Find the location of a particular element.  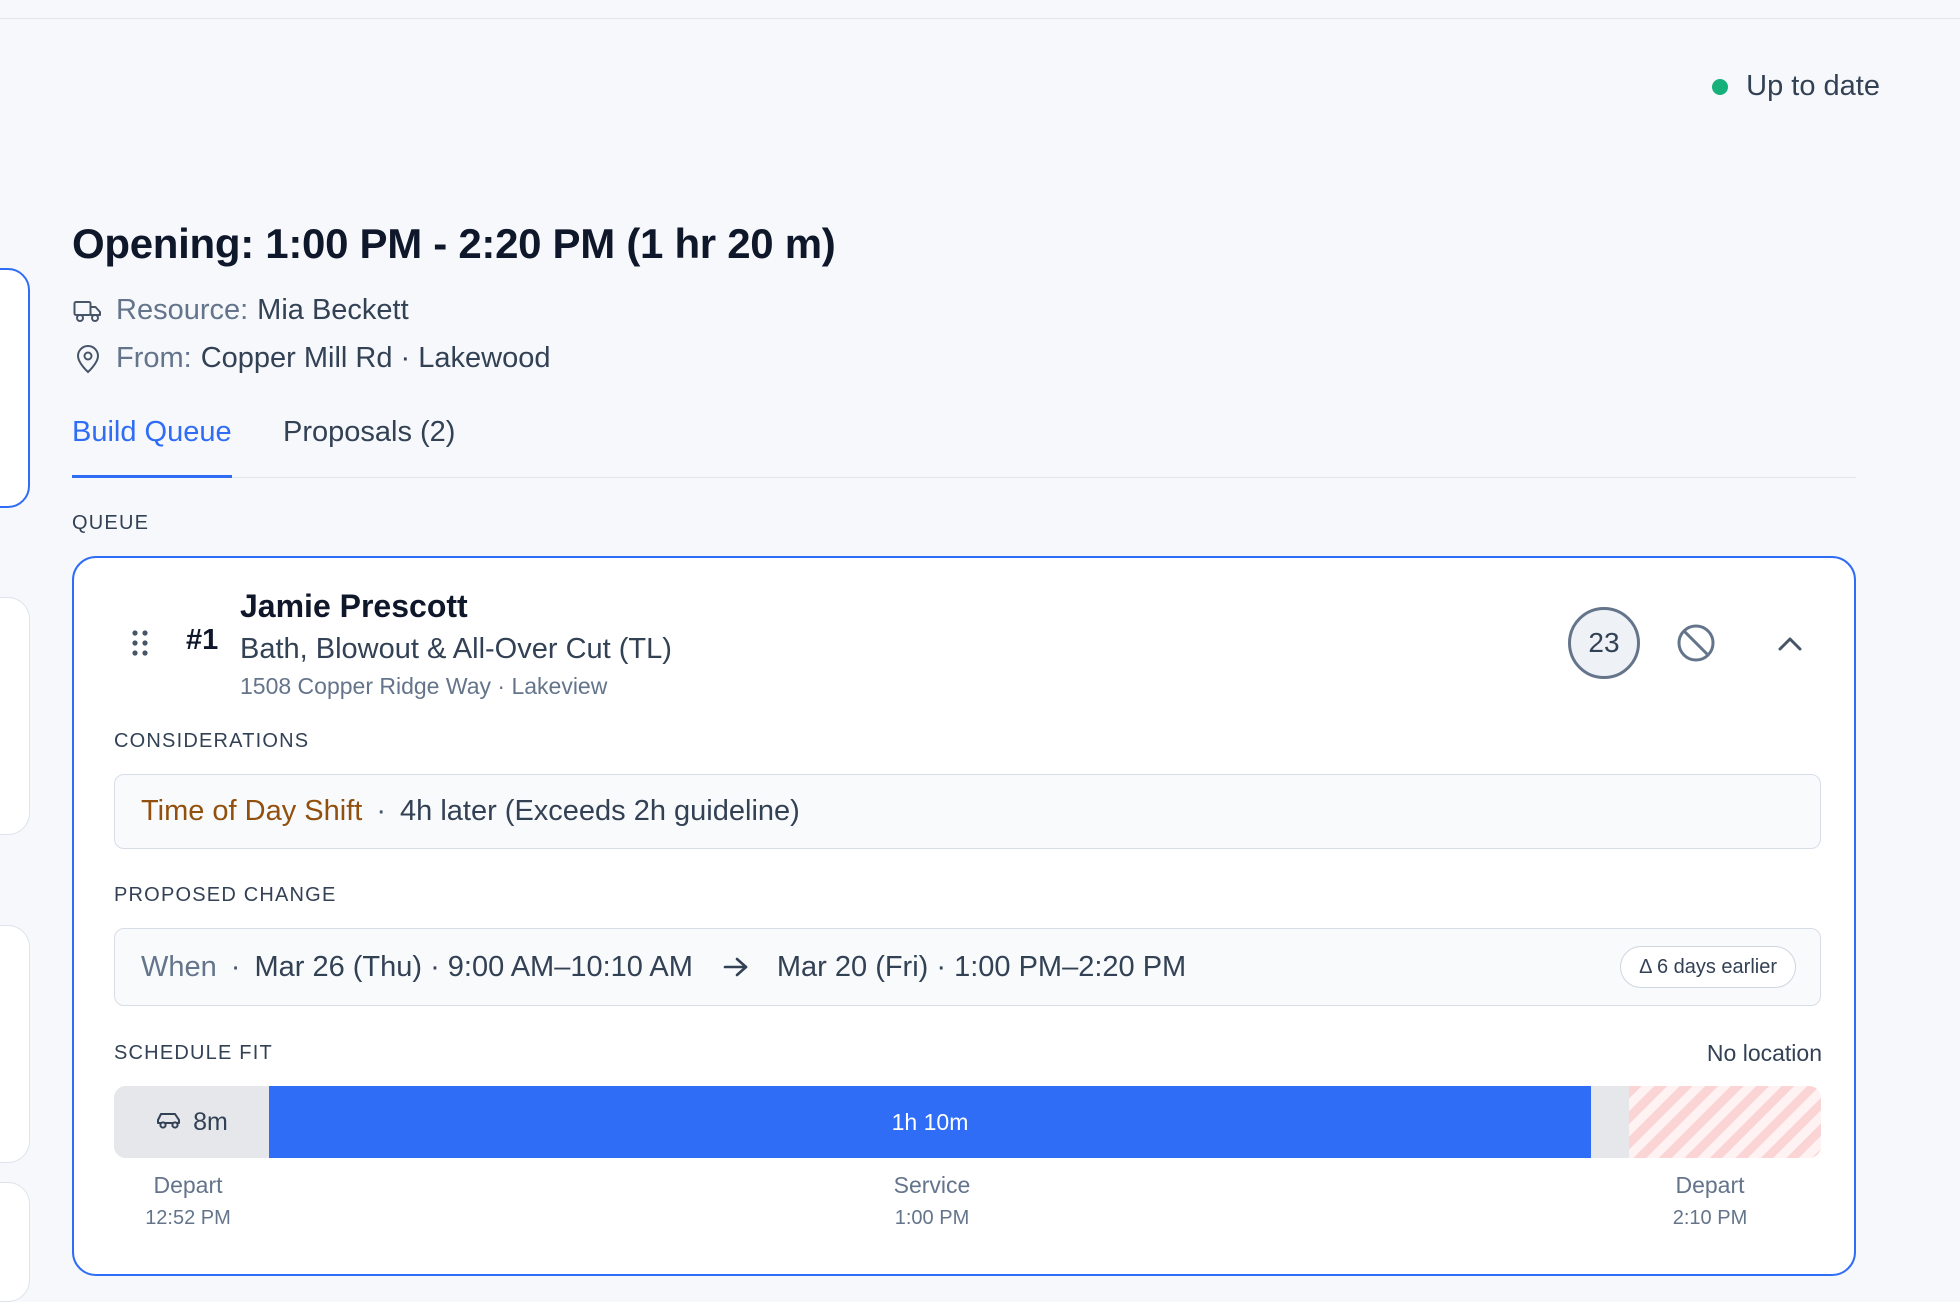

service-segment: 1h 10m is located at coordinates (930, 1122).